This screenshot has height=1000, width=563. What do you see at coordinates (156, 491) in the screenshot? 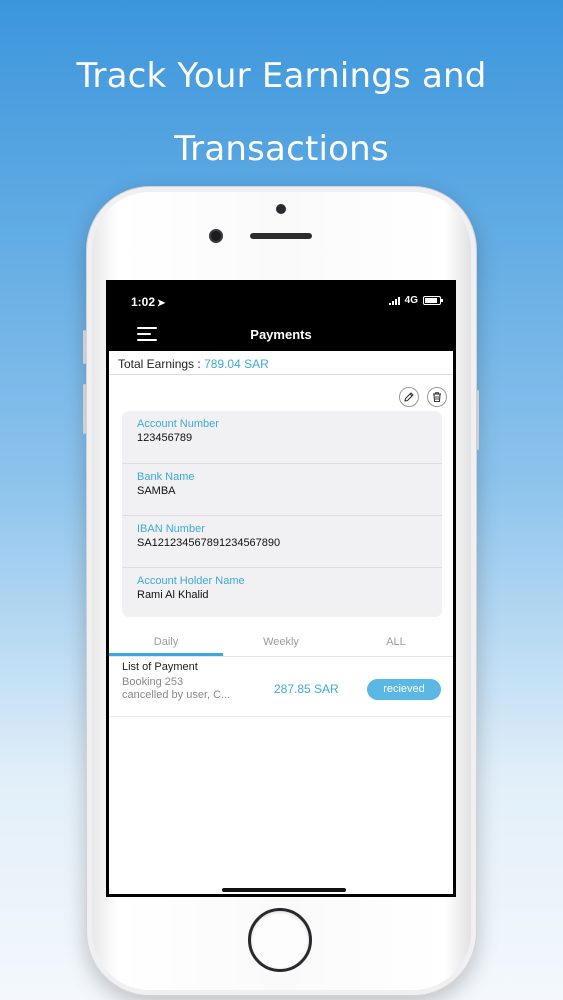
I see `field-value: SAMBA` at bounding box center [156, 491].